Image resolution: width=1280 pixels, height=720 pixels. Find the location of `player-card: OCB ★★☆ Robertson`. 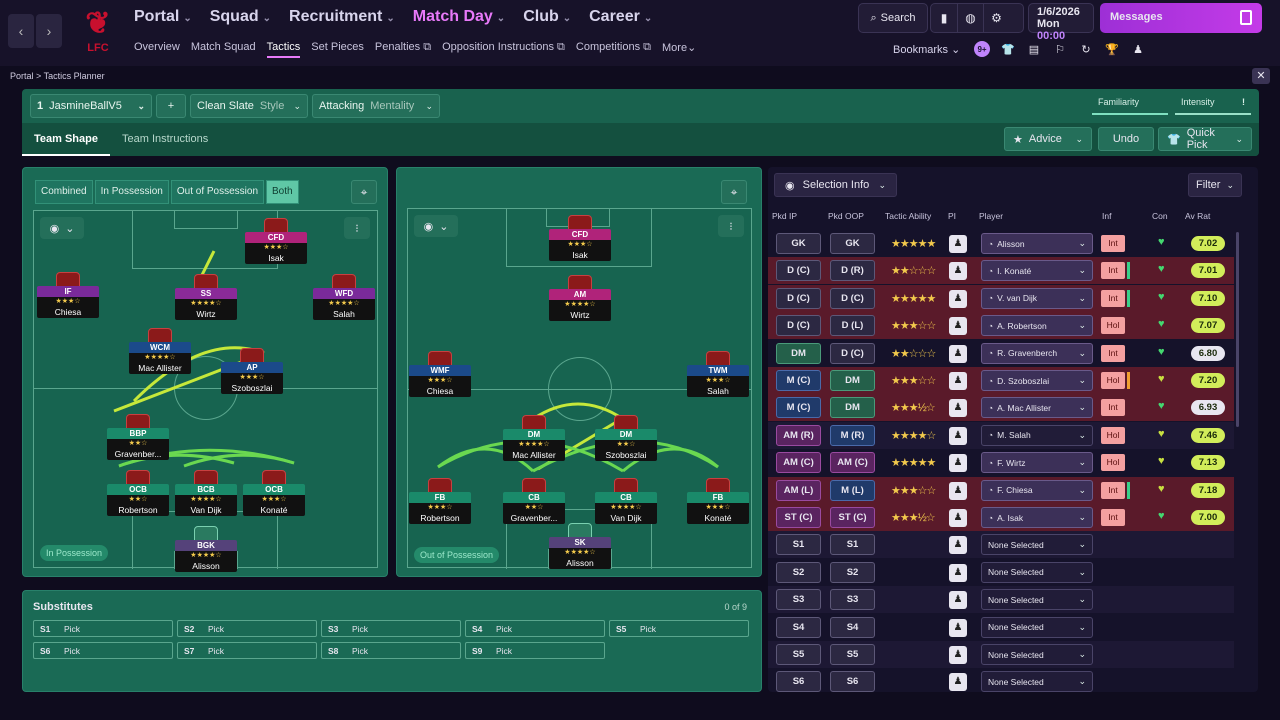

player-card: OCB ★★☆ Robertson is located at coordinates (138, 496).